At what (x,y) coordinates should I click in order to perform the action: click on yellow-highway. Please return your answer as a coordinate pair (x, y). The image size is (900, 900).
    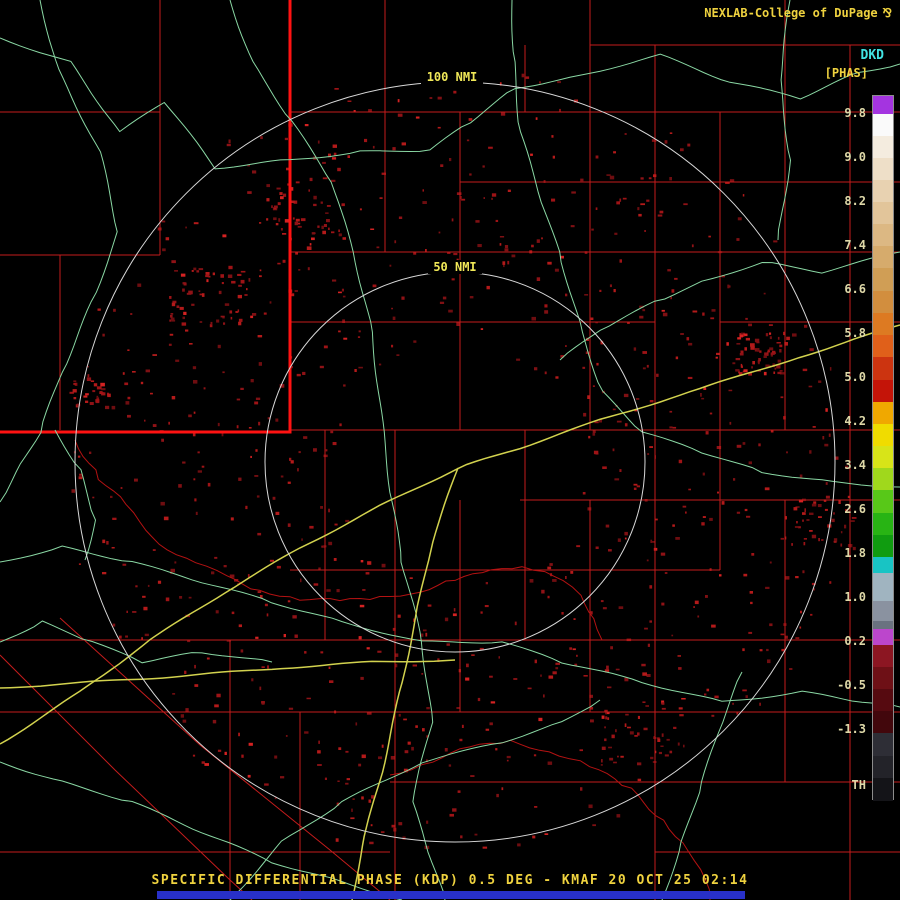
    Looking at the image, I should click on (405, 683).